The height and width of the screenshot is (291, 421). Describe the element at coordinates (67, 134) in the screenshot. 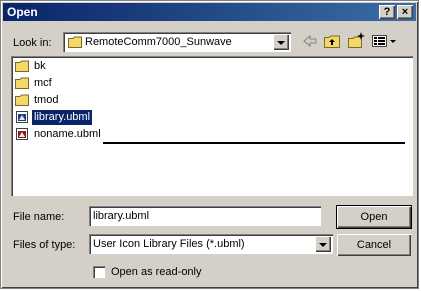

I see `list-item-label: noname.ubml` at that location.